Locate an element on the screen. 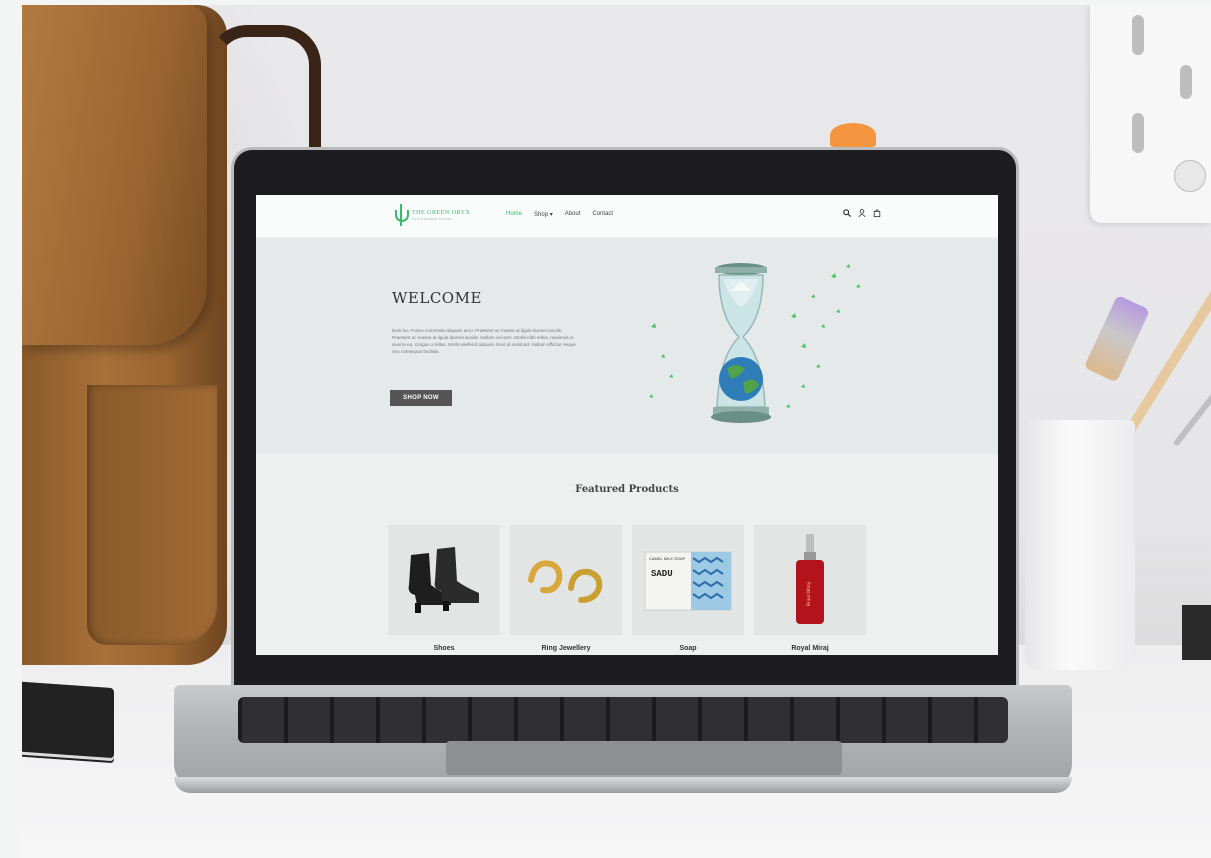 The width and height of the screenshot is (1211, 858). oryx-logo-icon is located at coordinates (401, 215).